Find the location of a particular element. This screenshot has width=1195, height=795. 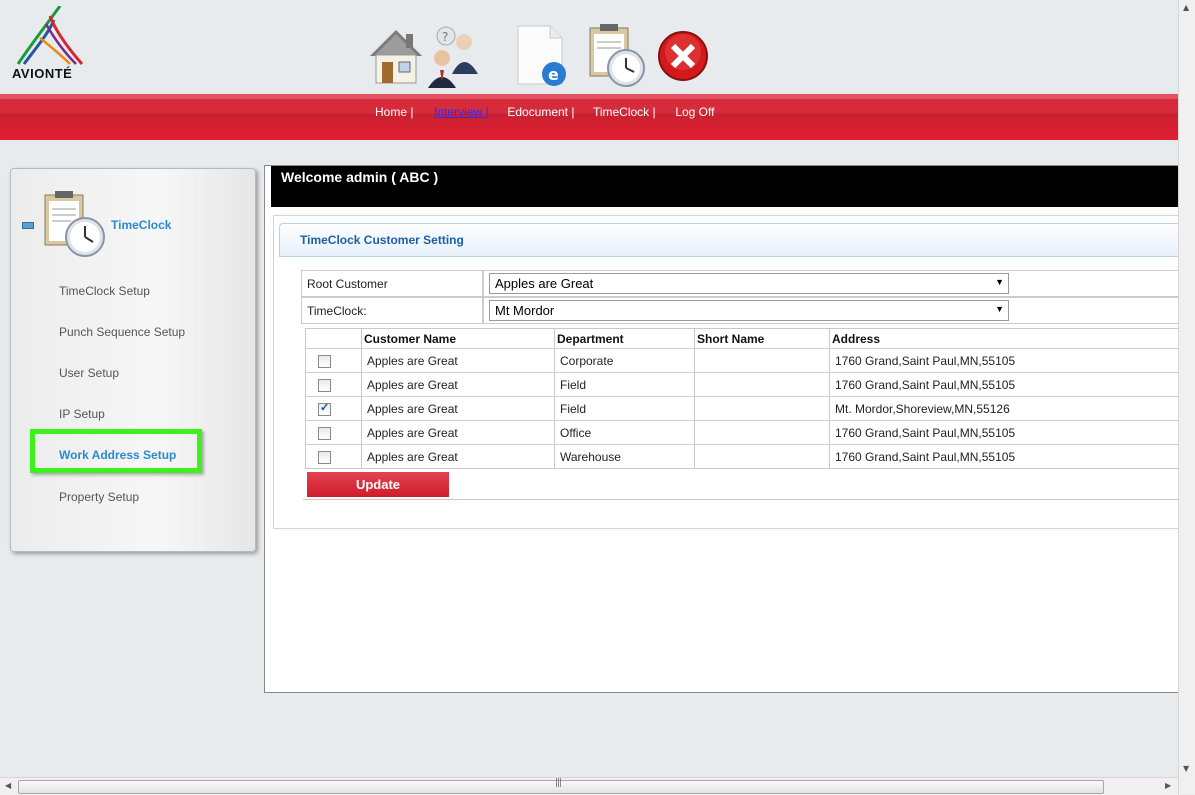

welcome-text: Welcome admin ( ABC ) is located at coordinates (360, 177).